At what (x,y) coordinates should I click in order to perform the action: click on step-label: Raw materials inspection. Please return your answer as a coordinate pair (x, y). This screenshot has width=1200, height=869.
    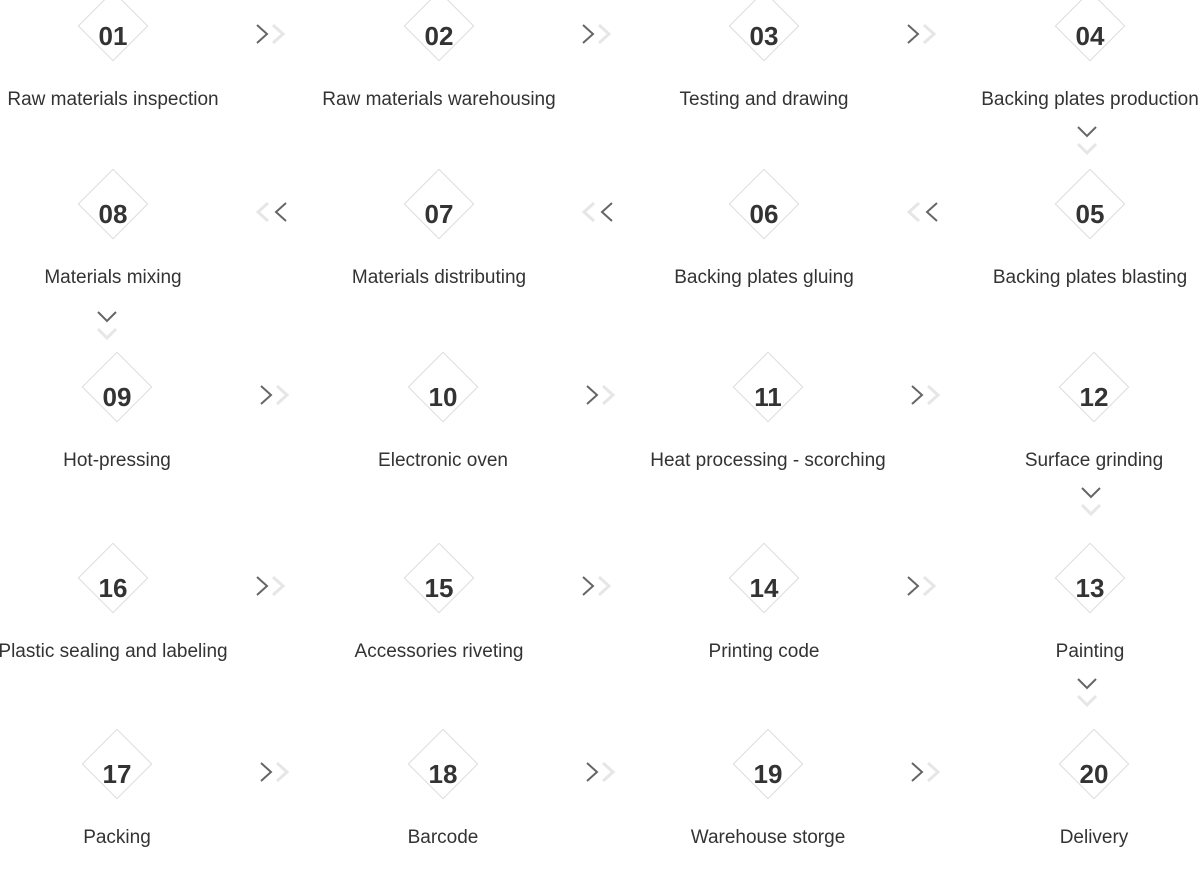
    Looking at the image, I should click on (113, 99).